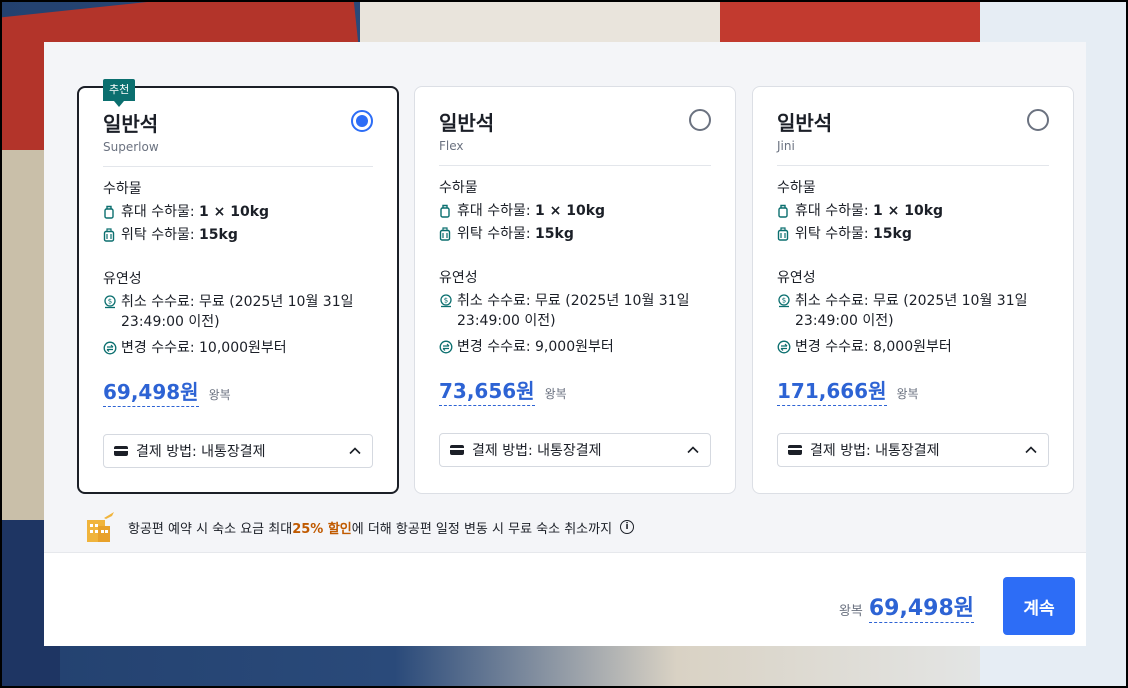  What do you see at coordinates (786, 146) in the screenshot?
I see `fare-type-name: Jini` at bounding box center [786, 146].